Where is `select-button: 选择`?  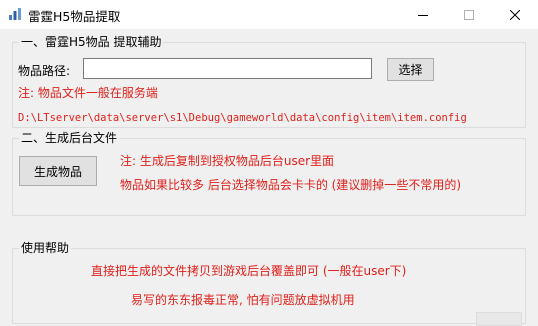 select-button: 选择 is located at coordinates (410, 69).